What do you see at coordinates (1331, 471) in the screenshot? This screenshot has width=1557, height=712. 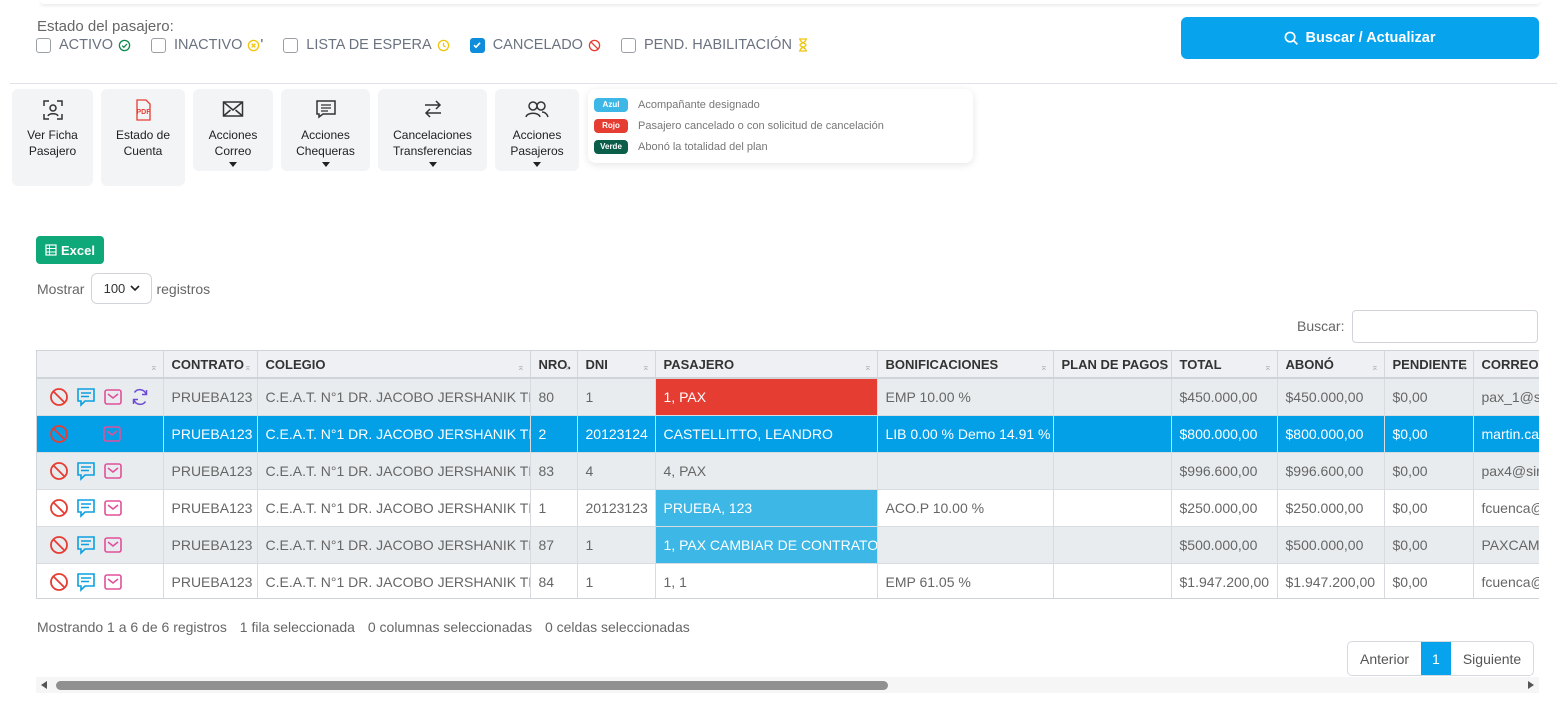 I see `cell-abono: $996.600,00` at bounding box center [1331, 471].